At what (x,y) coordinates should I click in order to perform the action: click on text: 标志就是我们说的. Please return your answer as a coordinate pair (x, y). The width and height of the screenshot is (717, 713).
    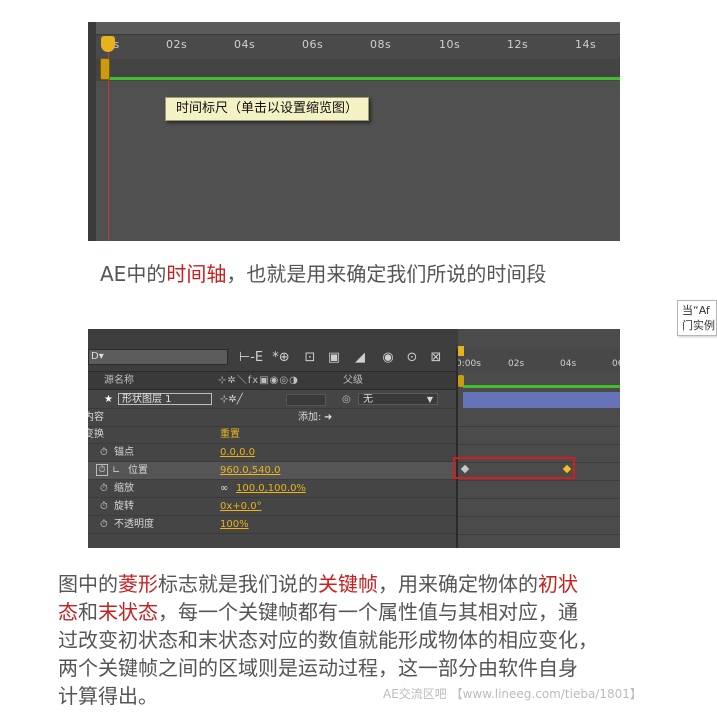
    Looking at the image, I should click on (238, 584).